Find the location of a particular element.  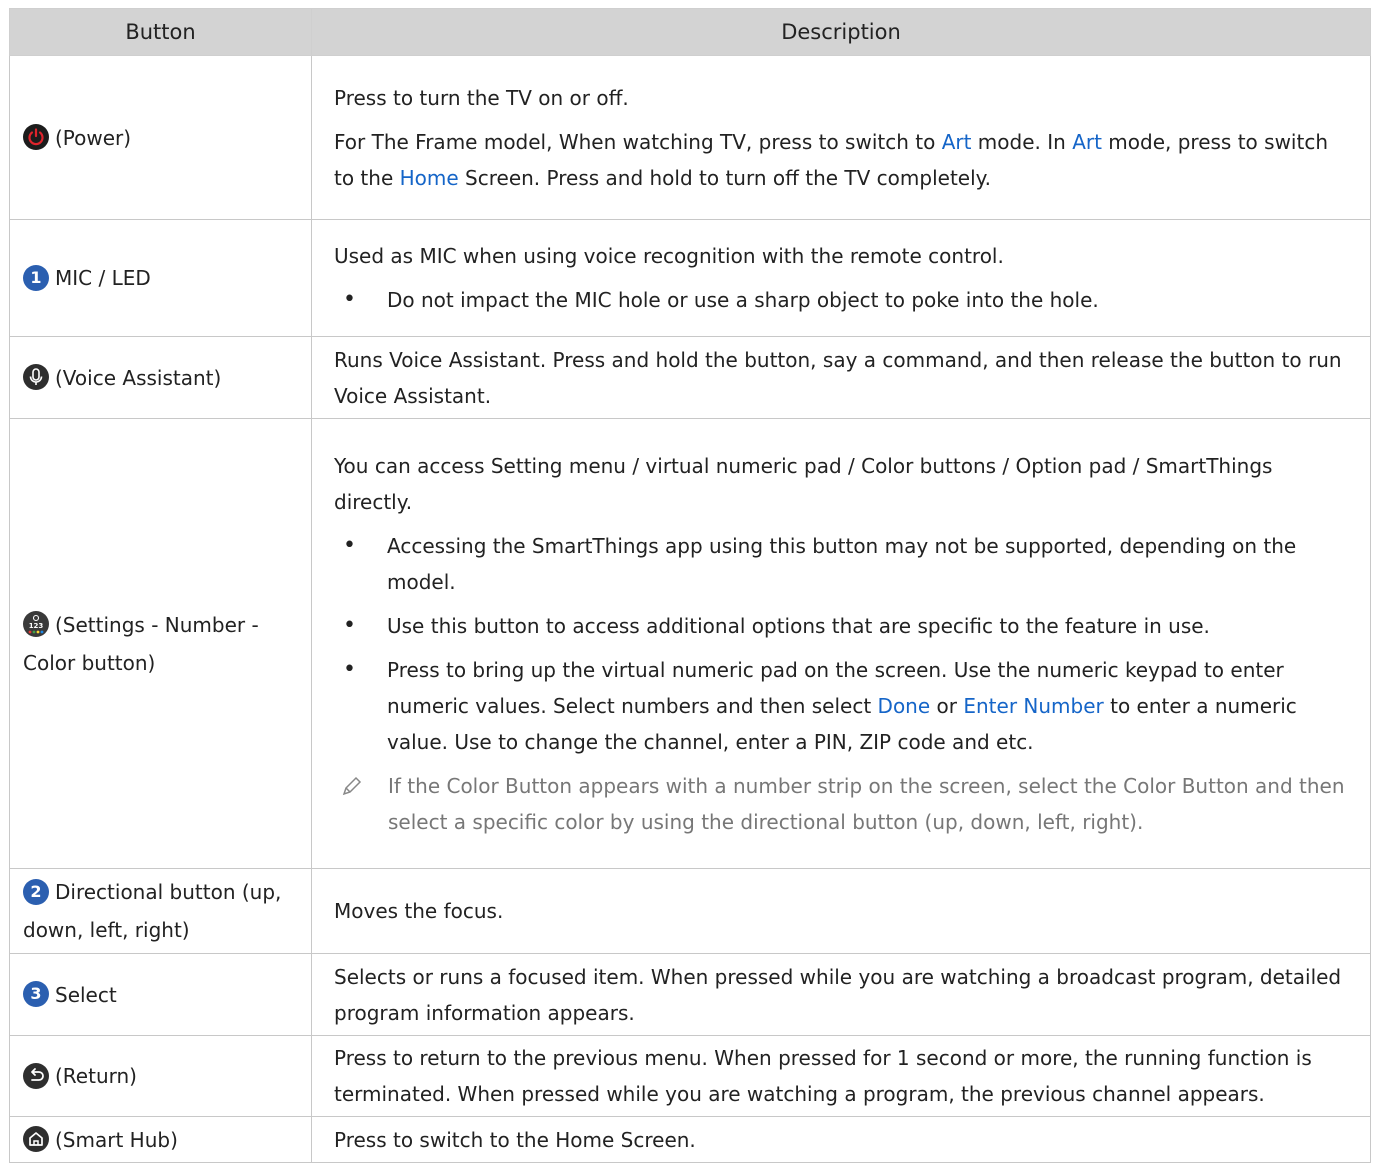

button-cell-power: (Power) is located at coordinates (160, 137).